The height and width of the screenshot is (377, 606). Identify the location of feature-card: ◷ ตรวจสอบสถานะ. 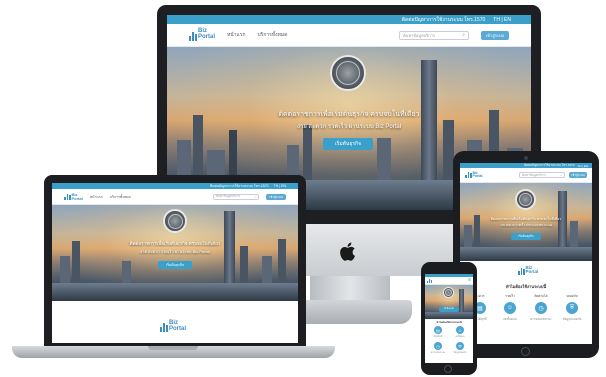
(438, 348).